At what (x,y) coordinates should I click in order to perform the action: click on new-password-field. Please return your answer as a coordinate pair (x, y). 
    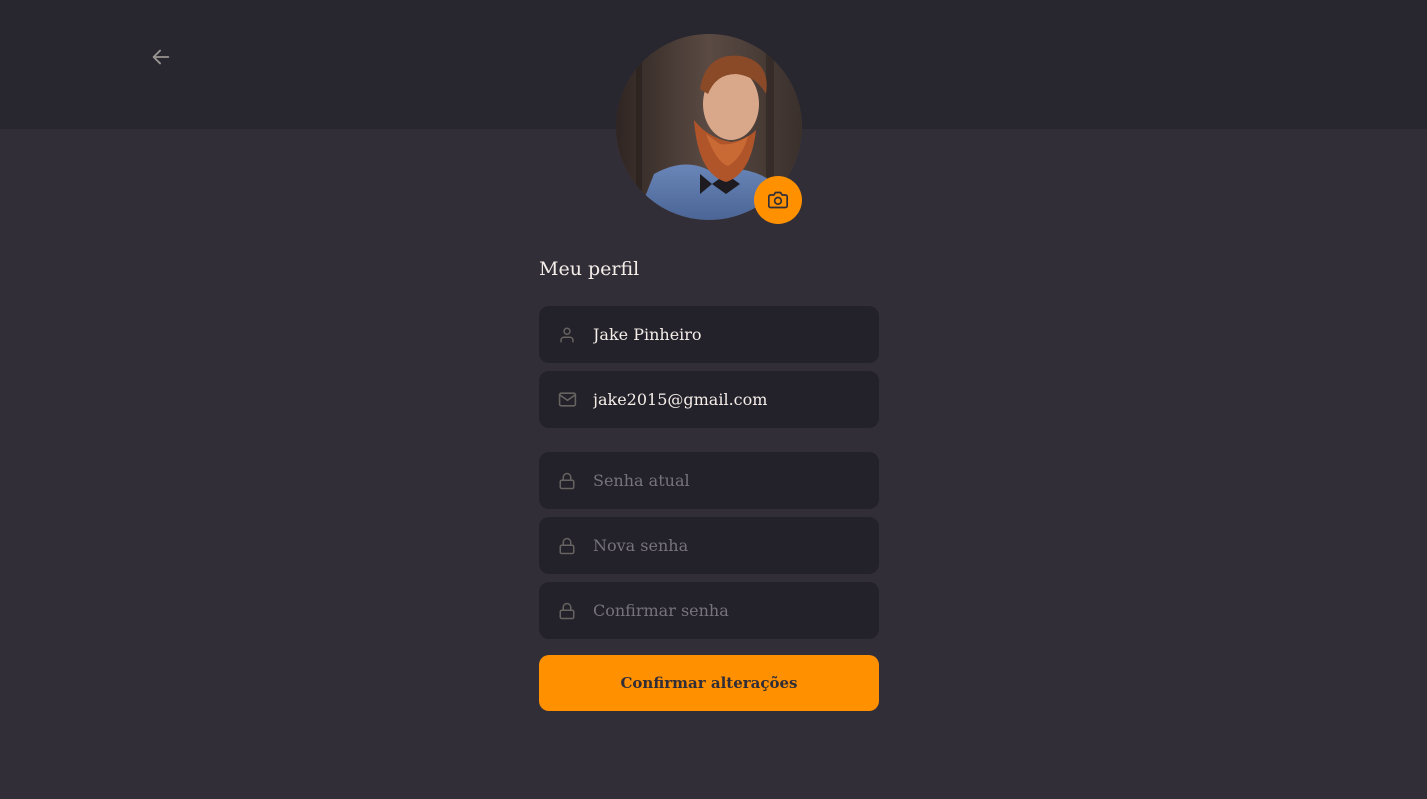
    Looking at the image, I should click on (709, 545).